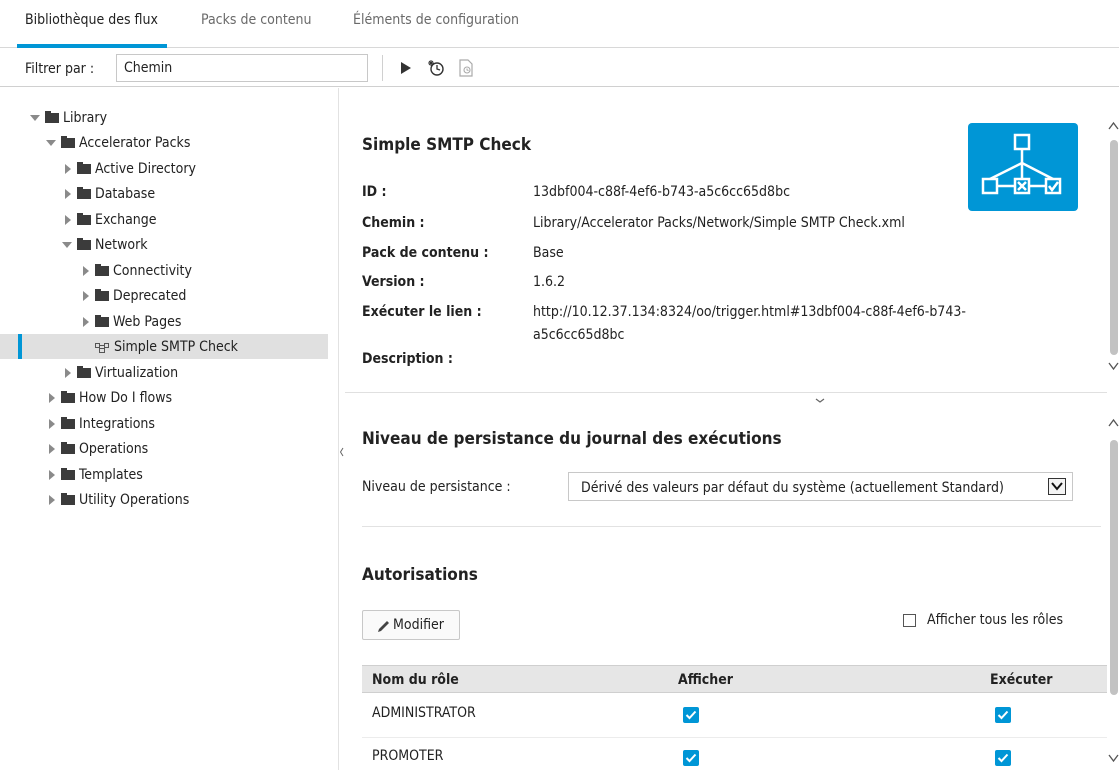 The image size is (1119, 770). What do you see at coordinates (92, 46) in the screenshot?
I see `active-tab-indicator` at bounding box center [92, 46].